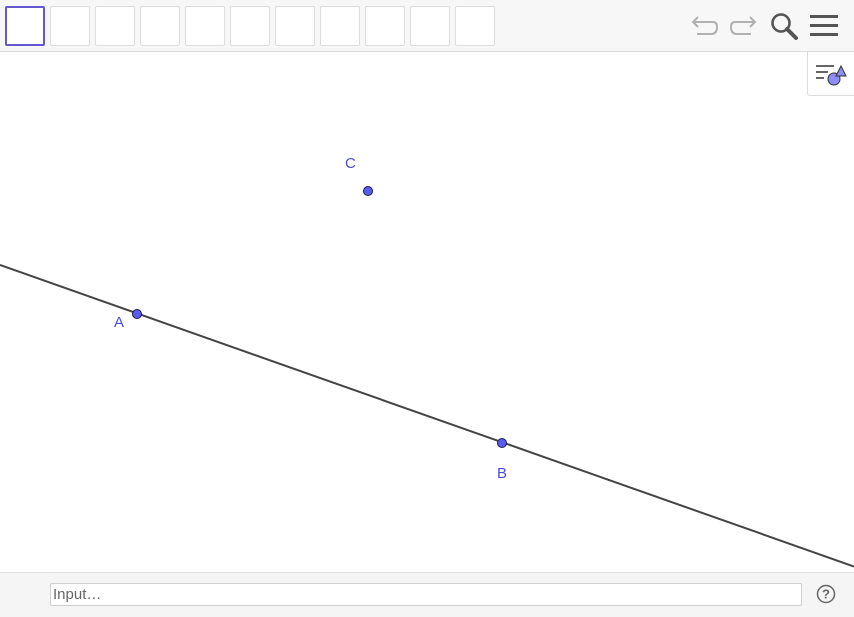  I want to click on toolbar, so click(427, 26).